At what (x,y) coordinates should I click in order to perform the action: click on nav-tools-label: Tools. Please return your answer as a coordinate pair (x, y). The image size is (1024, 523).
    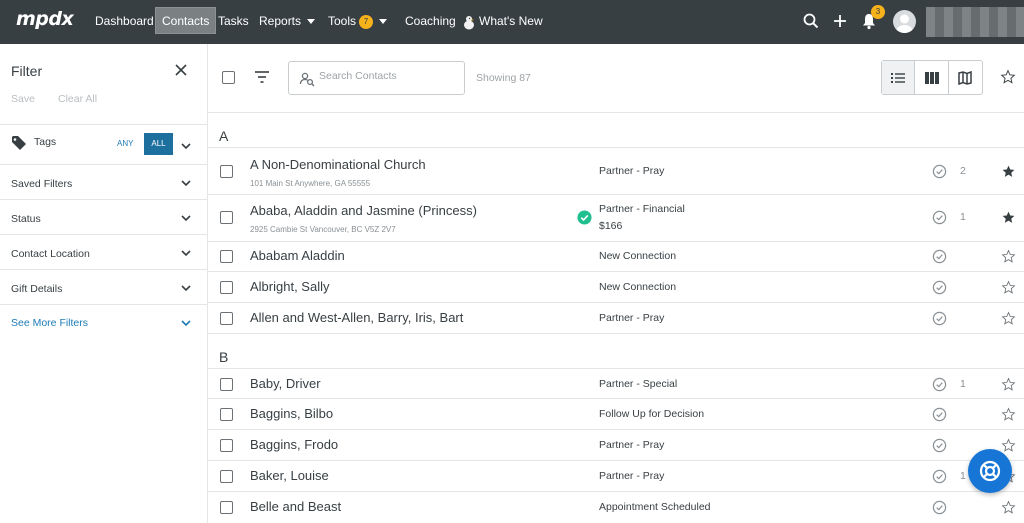
    Looking at the image, I should click on (342, 21).